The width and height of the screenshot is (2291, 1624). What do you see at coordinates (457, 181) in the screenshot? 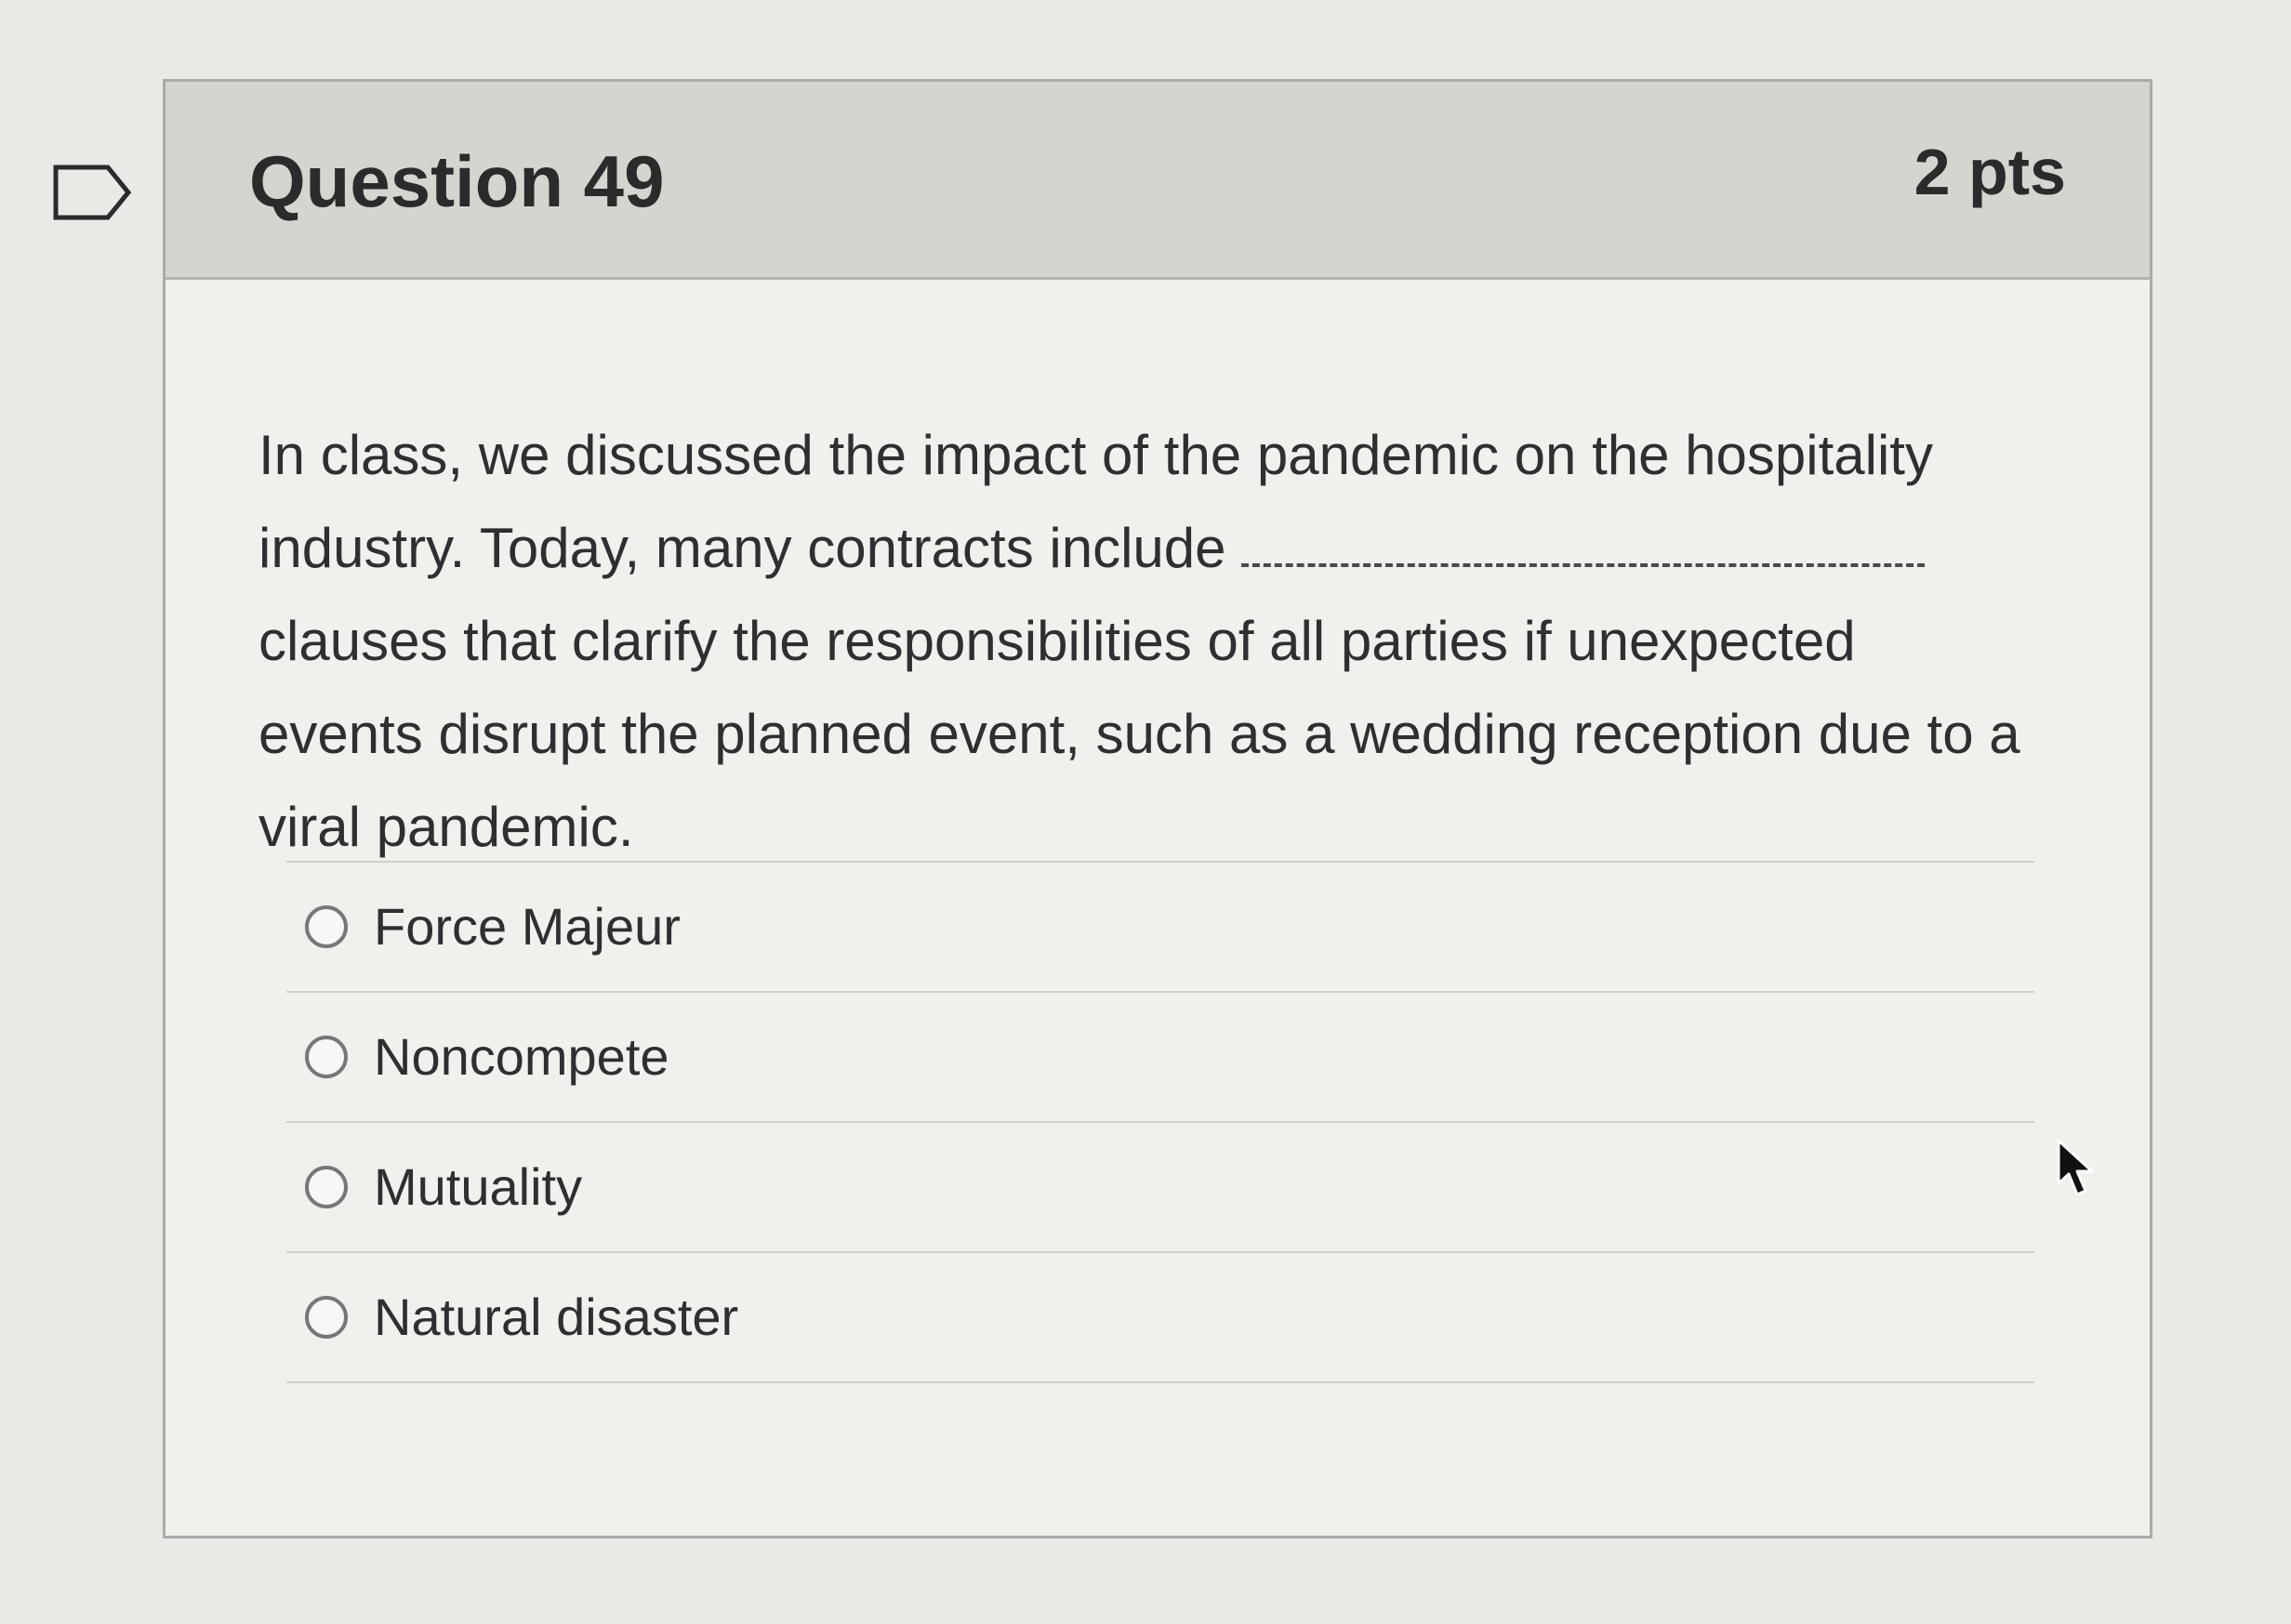
I see `question-title: Question 49` at bounding box center [457, 181].